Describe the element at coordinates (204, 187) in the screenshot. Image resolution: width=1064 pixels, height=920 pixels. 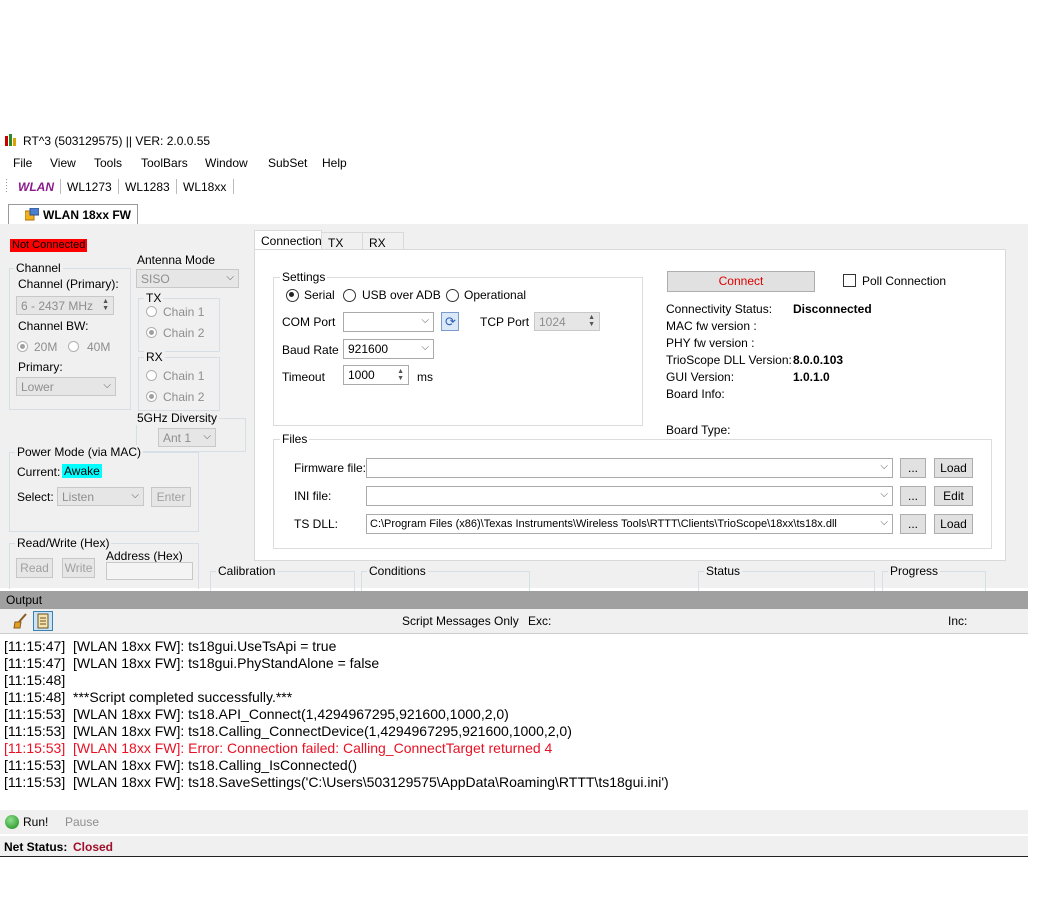
I see `toolbar-wl18xx: WL18xx` at that location.